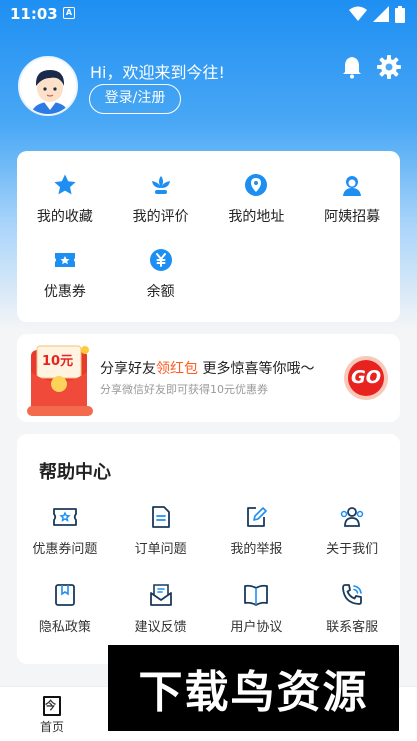 The width and height of the screenshot is (417, 741). Describe the element at coordinates (160, 627) in the screenshot. I see `help-item-label: 建议反馈` at that location.